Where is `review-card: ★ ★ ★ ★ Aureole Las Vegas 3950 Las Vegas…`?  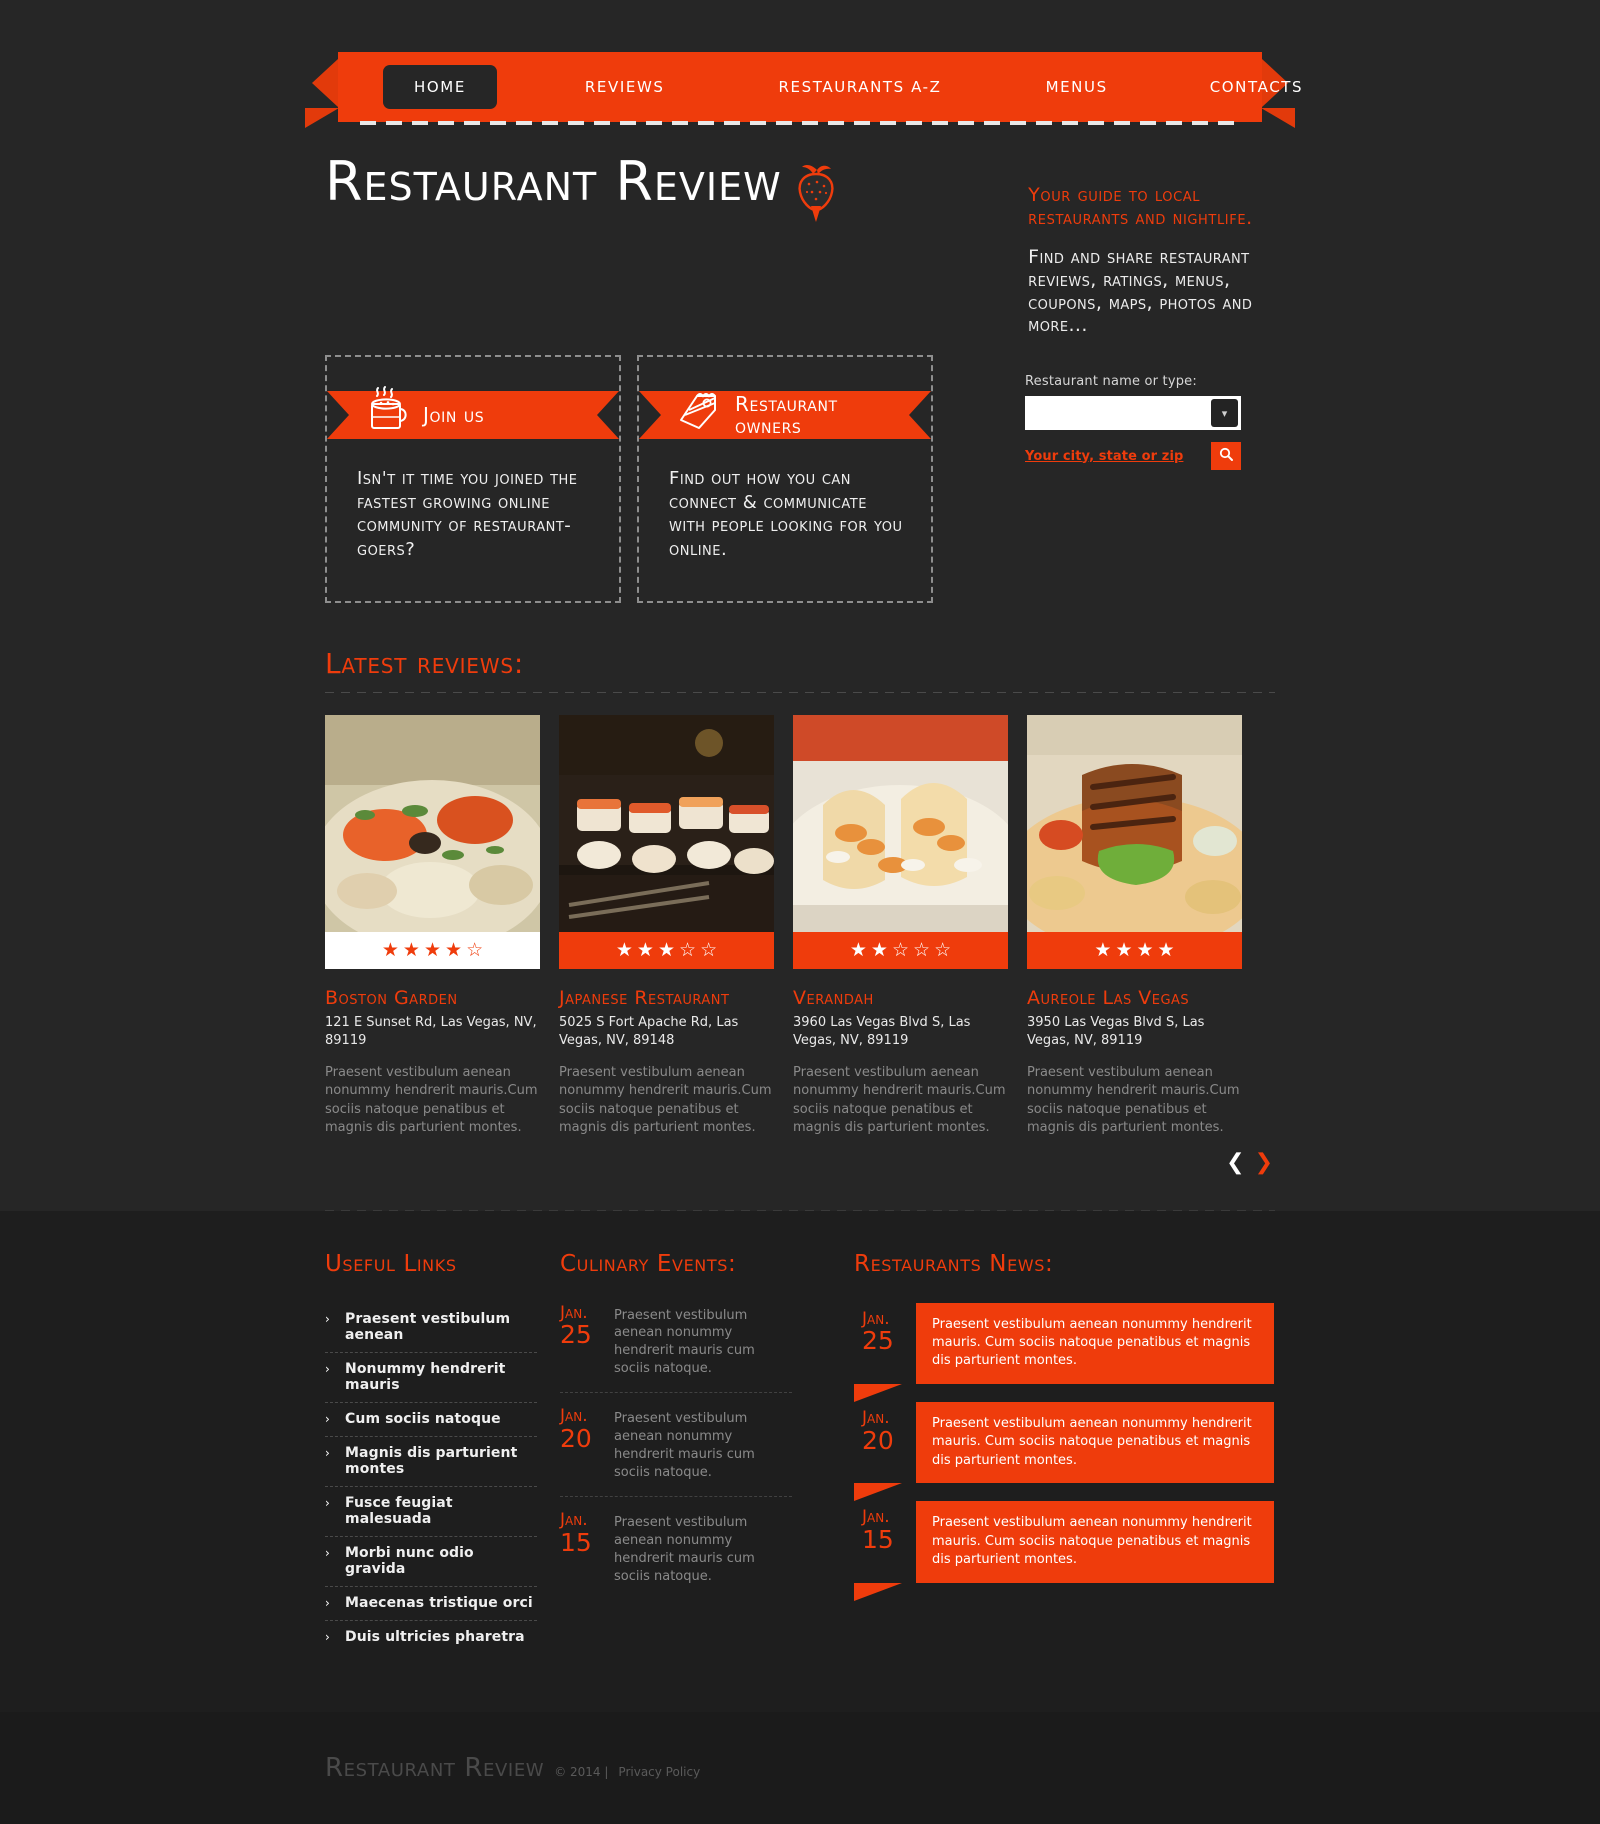
review-card: ★ ★ ★ ★ Aureole Las Vegas 3950 Las Vegas… is located at coordinates (1134, 926).